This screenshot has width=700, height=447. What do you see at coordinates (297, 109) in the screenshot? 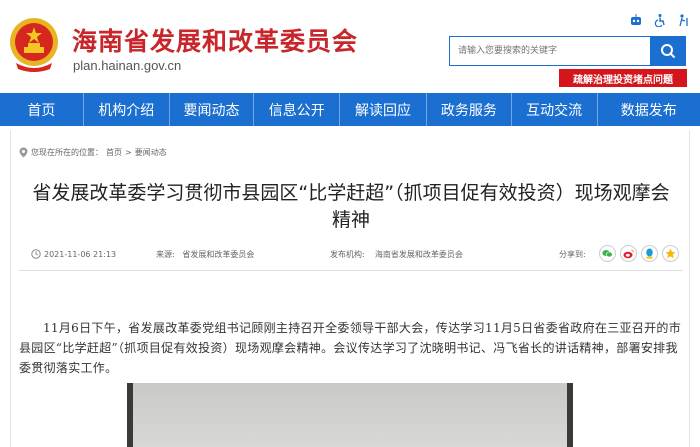
I see `nav-item-disclosure: 信息公开` at bounding box center [297, 109].